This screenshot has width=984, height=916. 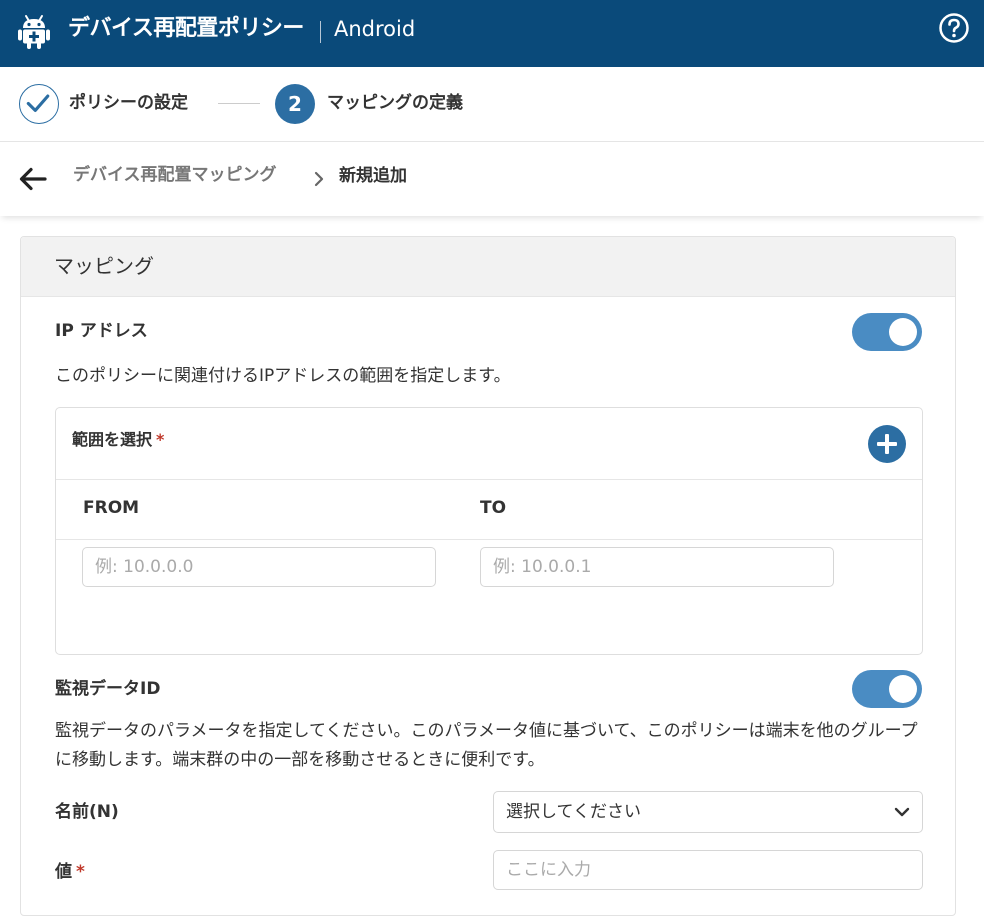 I want to click on value-input, so click(x=708, y=870).